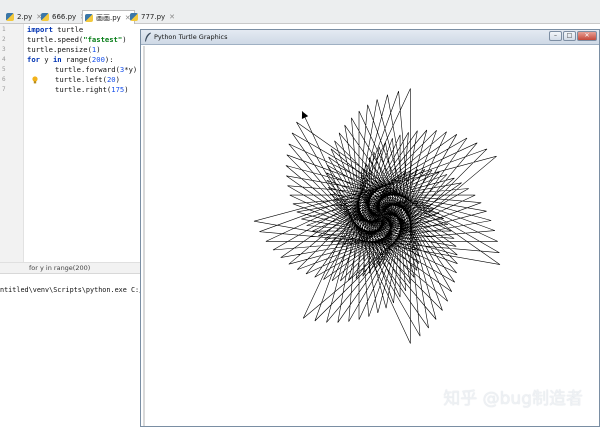 This screenshot has width=600, height=427. I want to click on lightbulb-icon, so click(35, 80).